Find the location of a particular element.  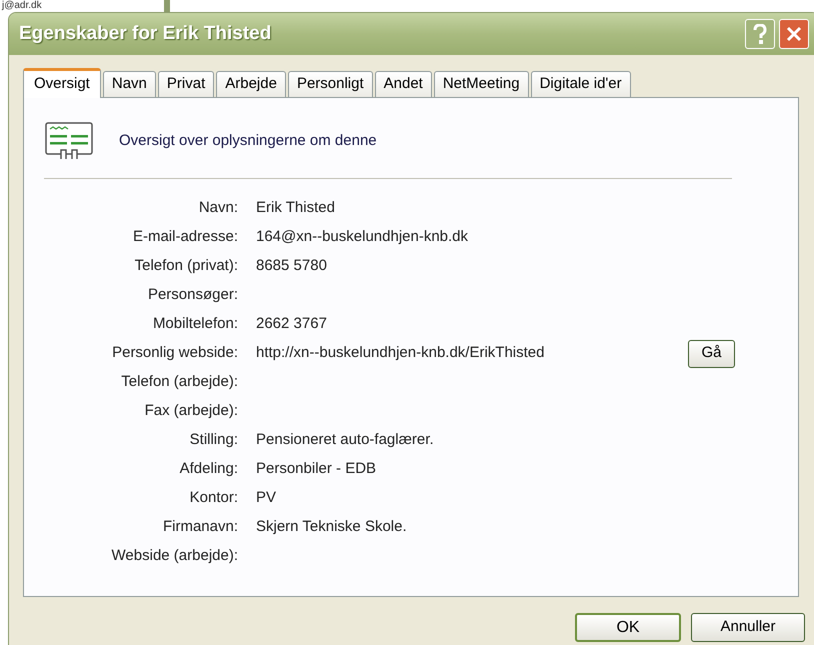

field-value: 8685 5780 is located at coordinates (292, 266).